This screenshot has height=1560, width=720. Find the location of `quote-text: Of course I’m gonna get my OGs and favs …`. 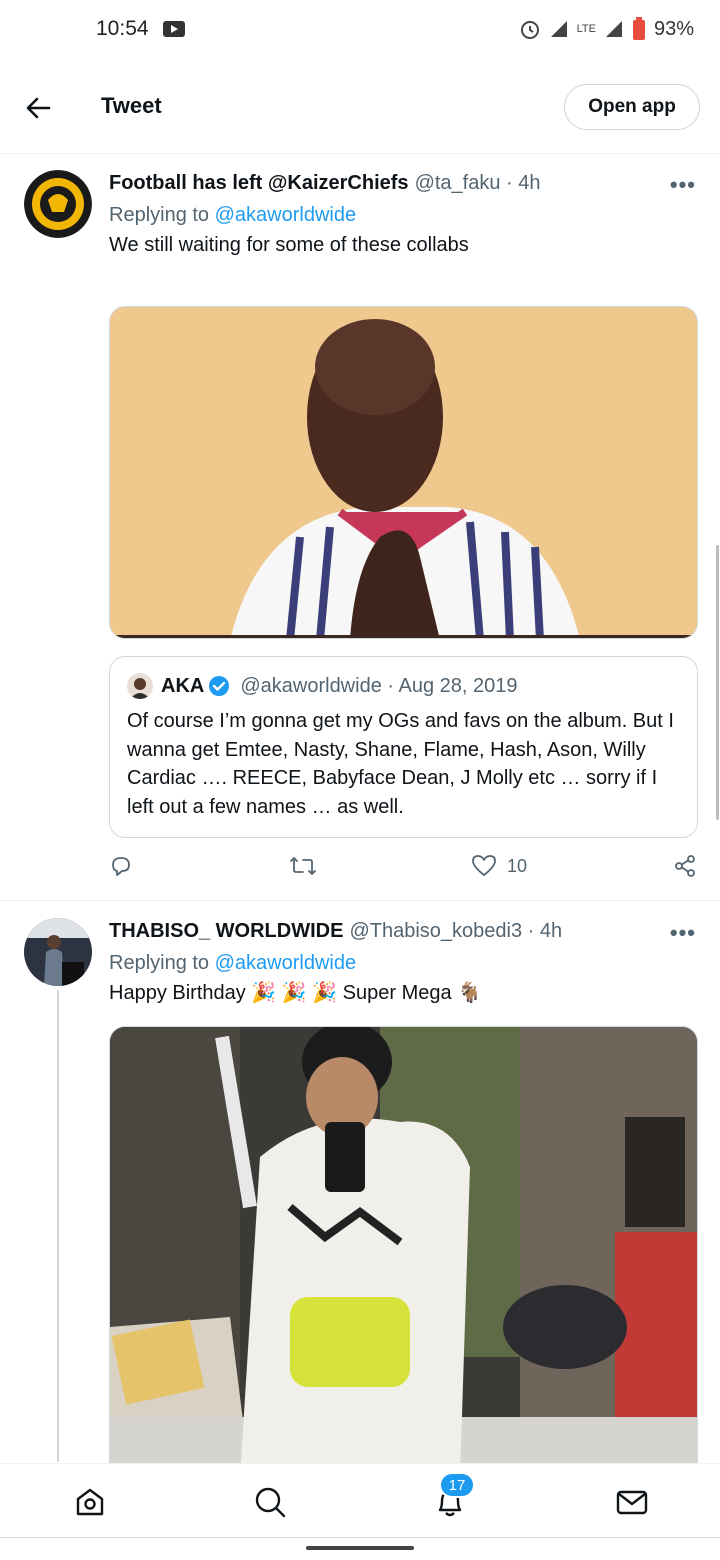

quote-text: Of course I’m gonna get my OGs and favs … is located at coordinates (400, 764).